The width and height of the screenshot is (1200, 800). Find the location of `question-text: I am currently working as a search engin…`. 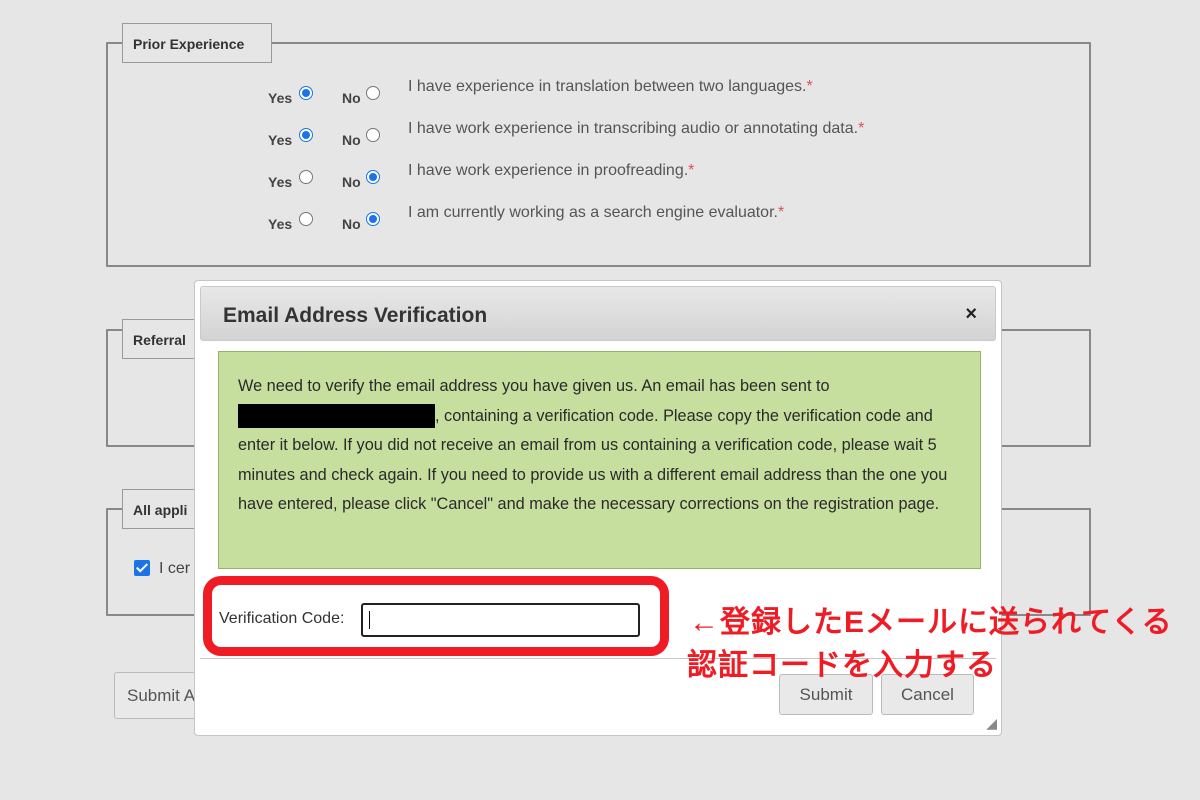

question-text: I am currently working as a search engin… is located at coordinates (596, 212).